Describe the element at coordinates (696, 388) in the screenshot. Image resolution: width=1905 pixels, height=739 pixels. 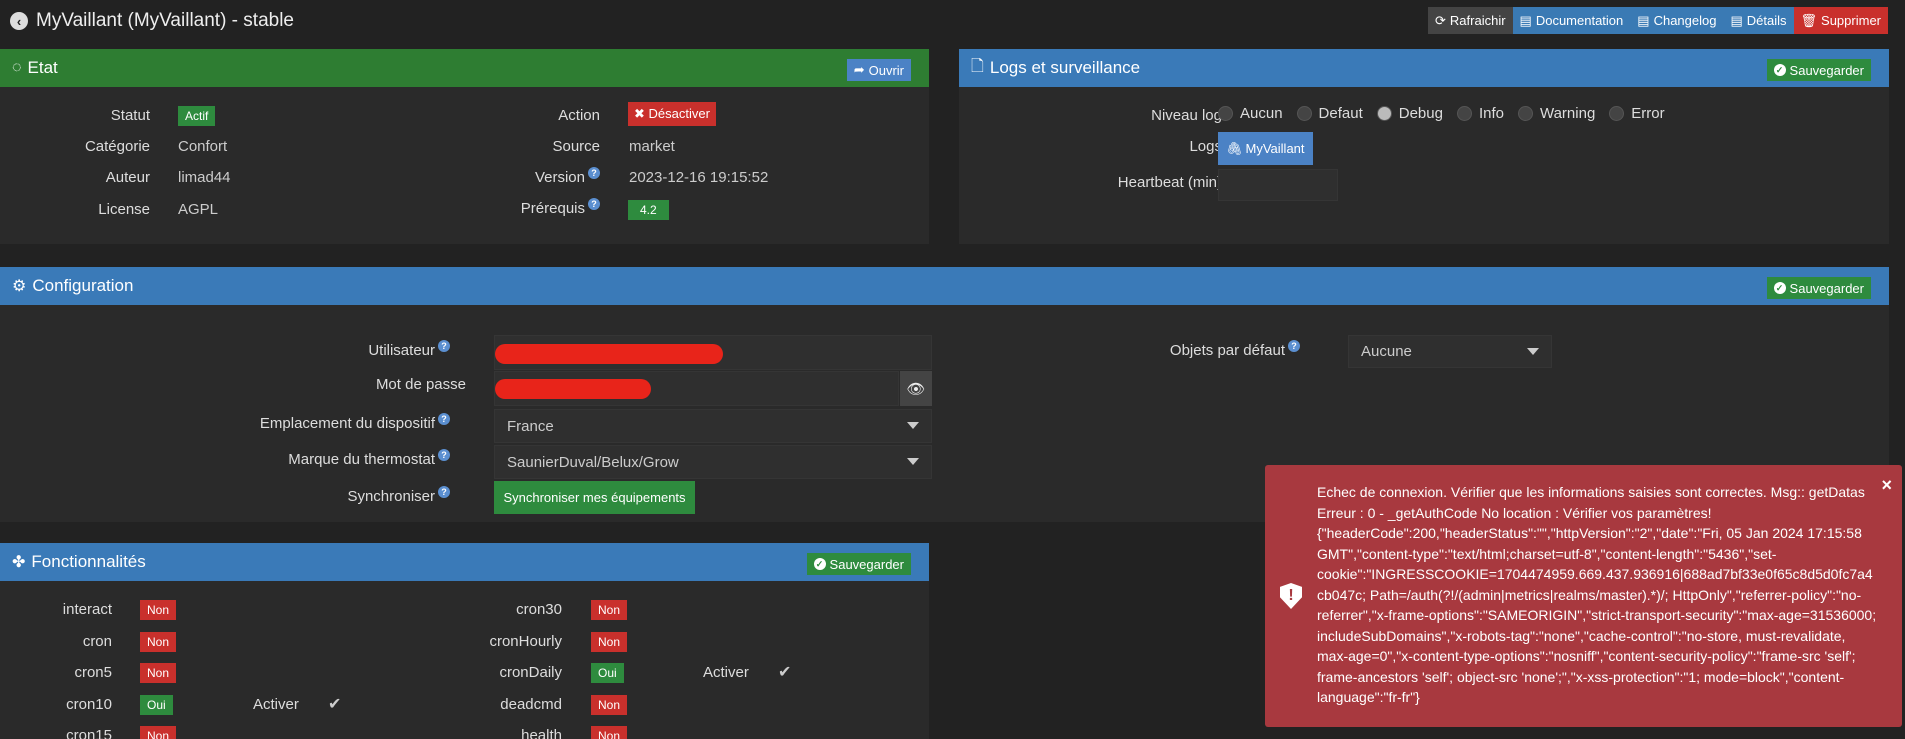
I see `motdepasse-input` at that location.